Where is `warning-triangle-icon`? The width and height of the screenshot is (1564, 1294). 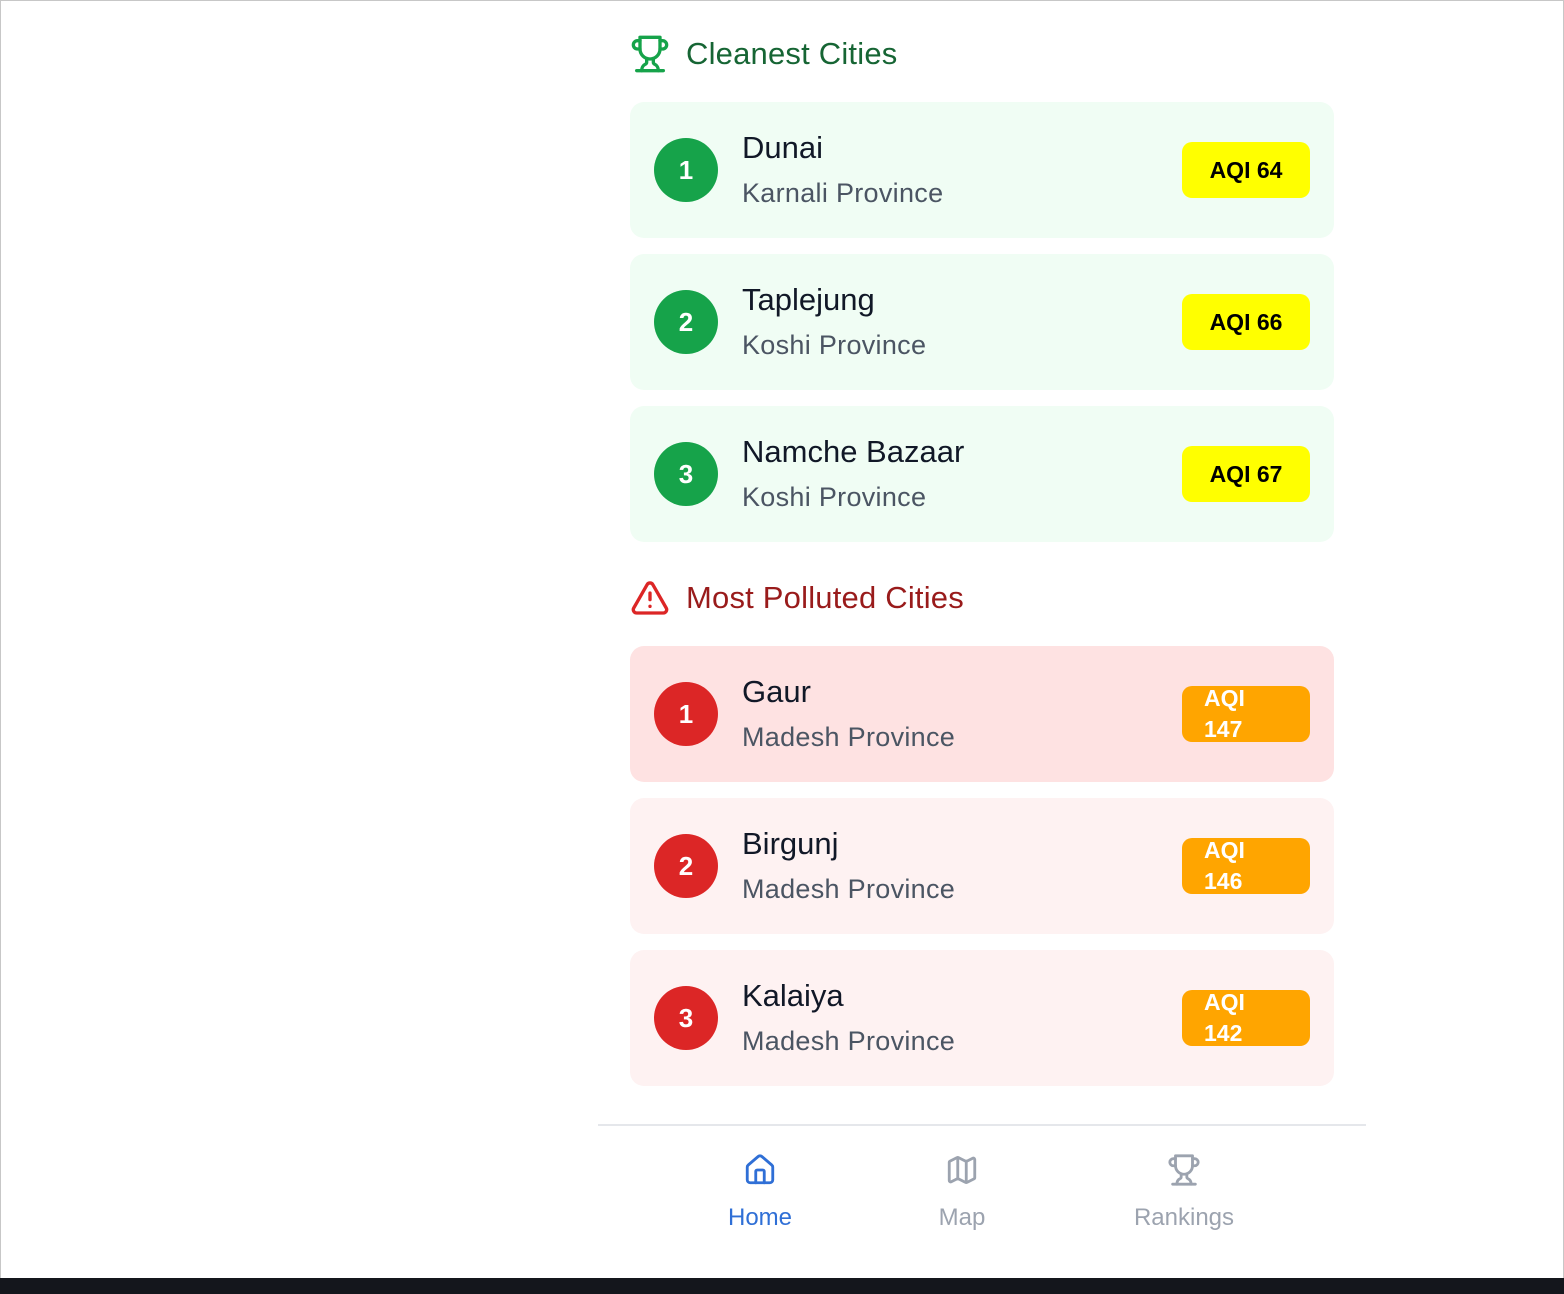 warning-triangle-icon is located at coordinates (650, 598).